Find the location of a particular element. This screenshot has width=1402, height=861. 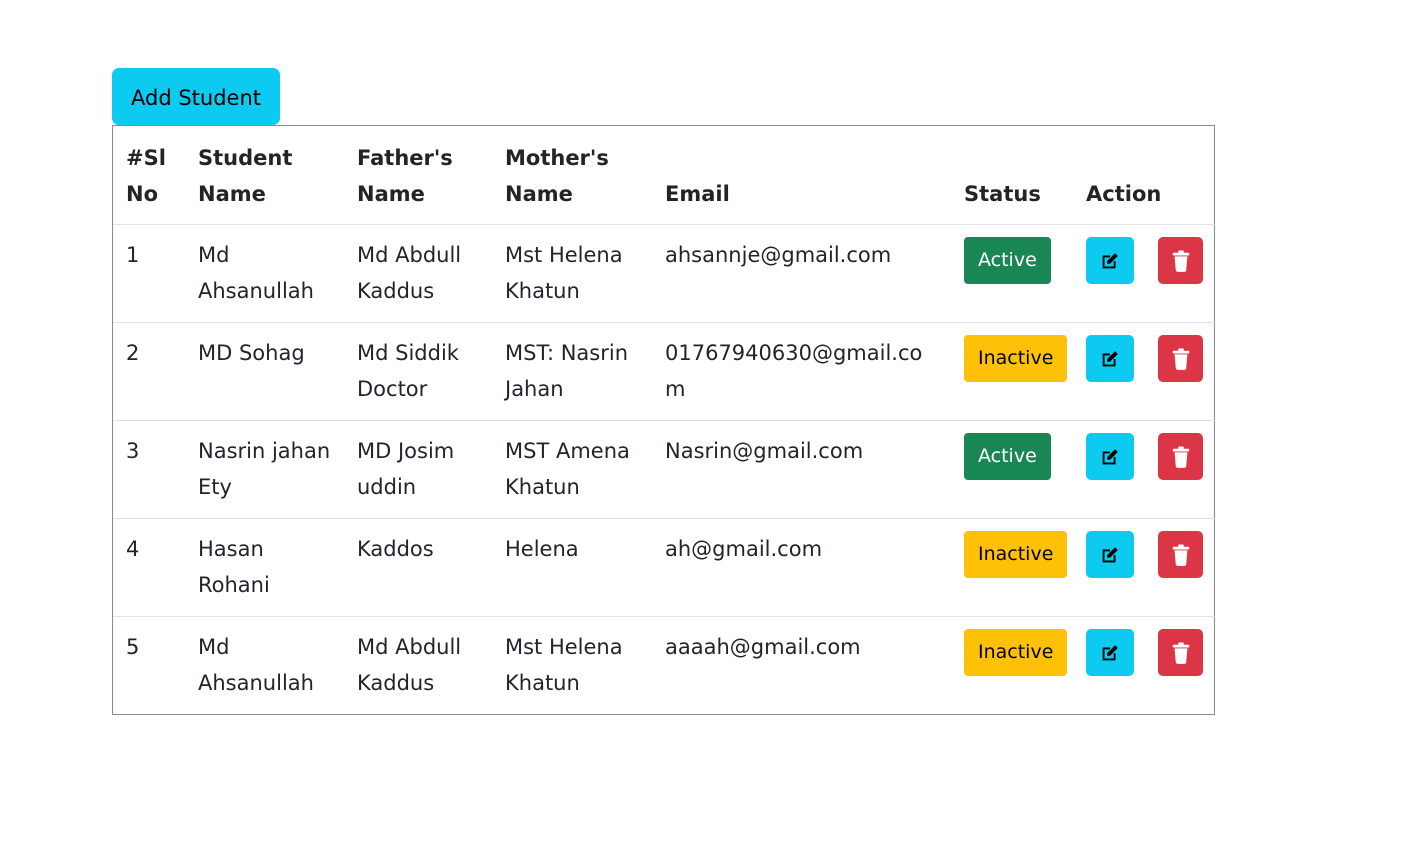

cell-sl-no: 1 is located at coordinates (149, 273).